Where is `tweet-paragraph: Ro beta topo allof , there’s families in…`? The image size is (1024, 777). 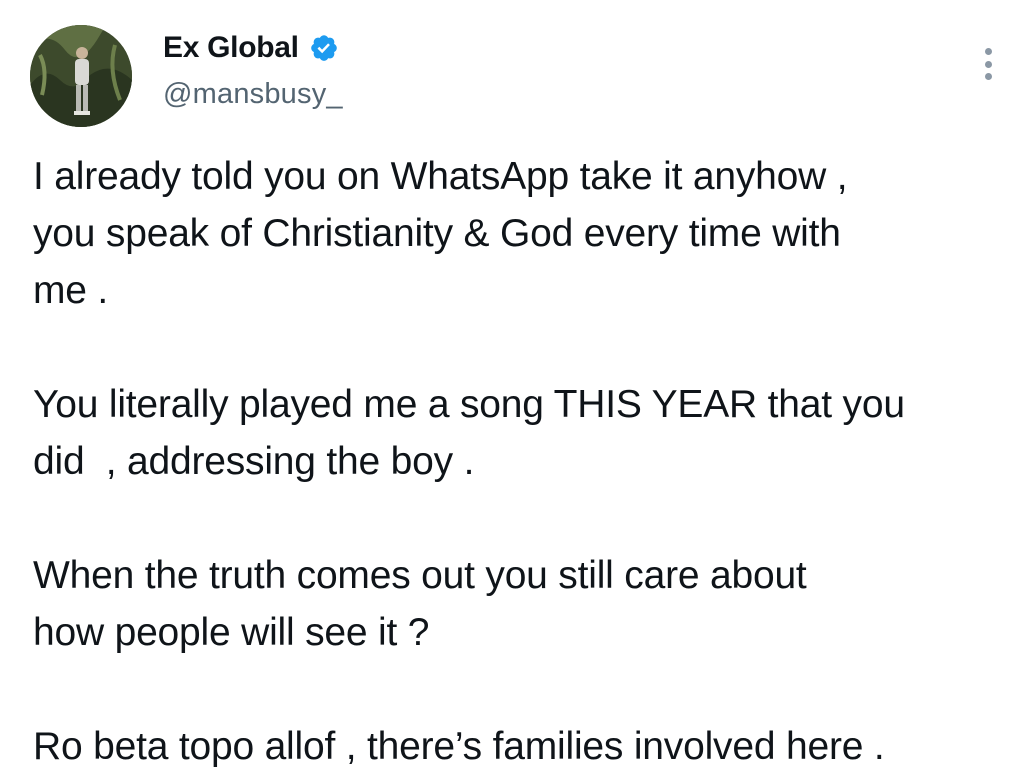
tweet-paragraph: Ro beta topo allof , there’s families in… is located at coordinates (459, 746).